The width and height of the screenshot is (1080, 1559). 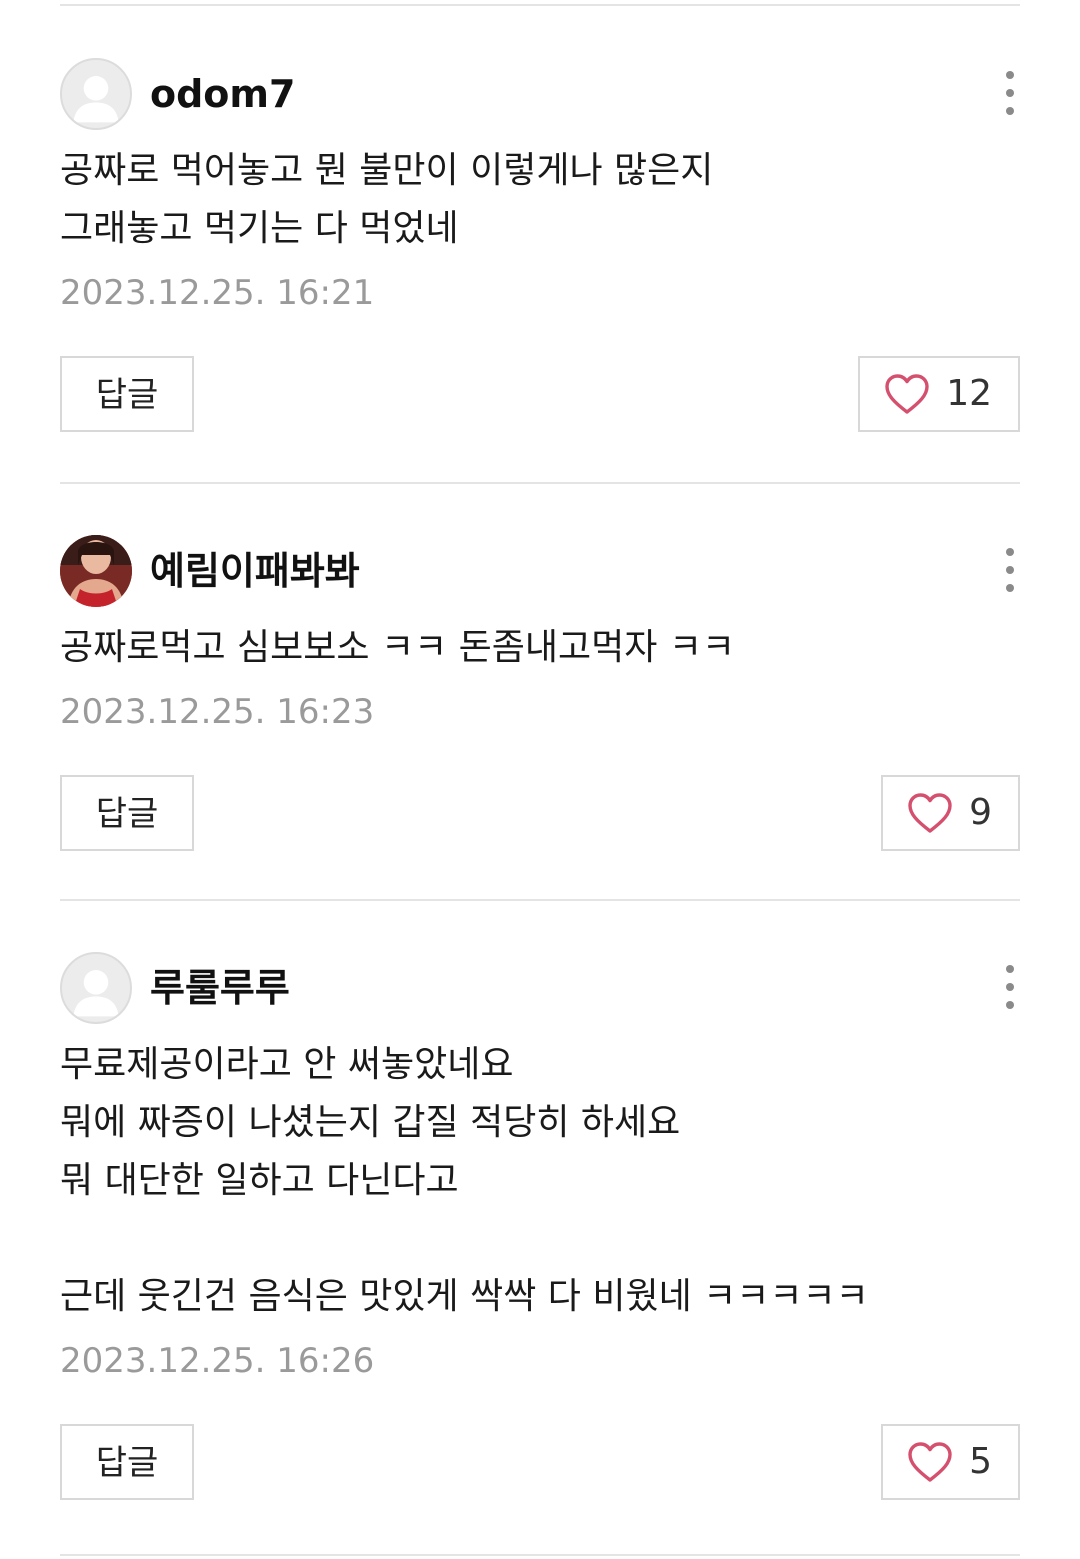 I want to click on comment-actions: 답글 12, so click(x=540, y=394).